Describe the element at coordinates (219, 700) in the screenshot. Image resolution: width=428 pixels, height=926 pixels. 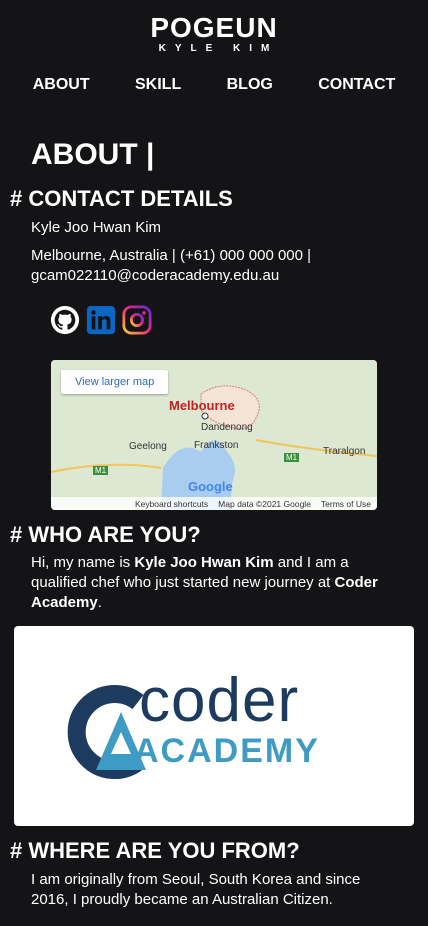
I see `coder-logo-word: coder` at that location.